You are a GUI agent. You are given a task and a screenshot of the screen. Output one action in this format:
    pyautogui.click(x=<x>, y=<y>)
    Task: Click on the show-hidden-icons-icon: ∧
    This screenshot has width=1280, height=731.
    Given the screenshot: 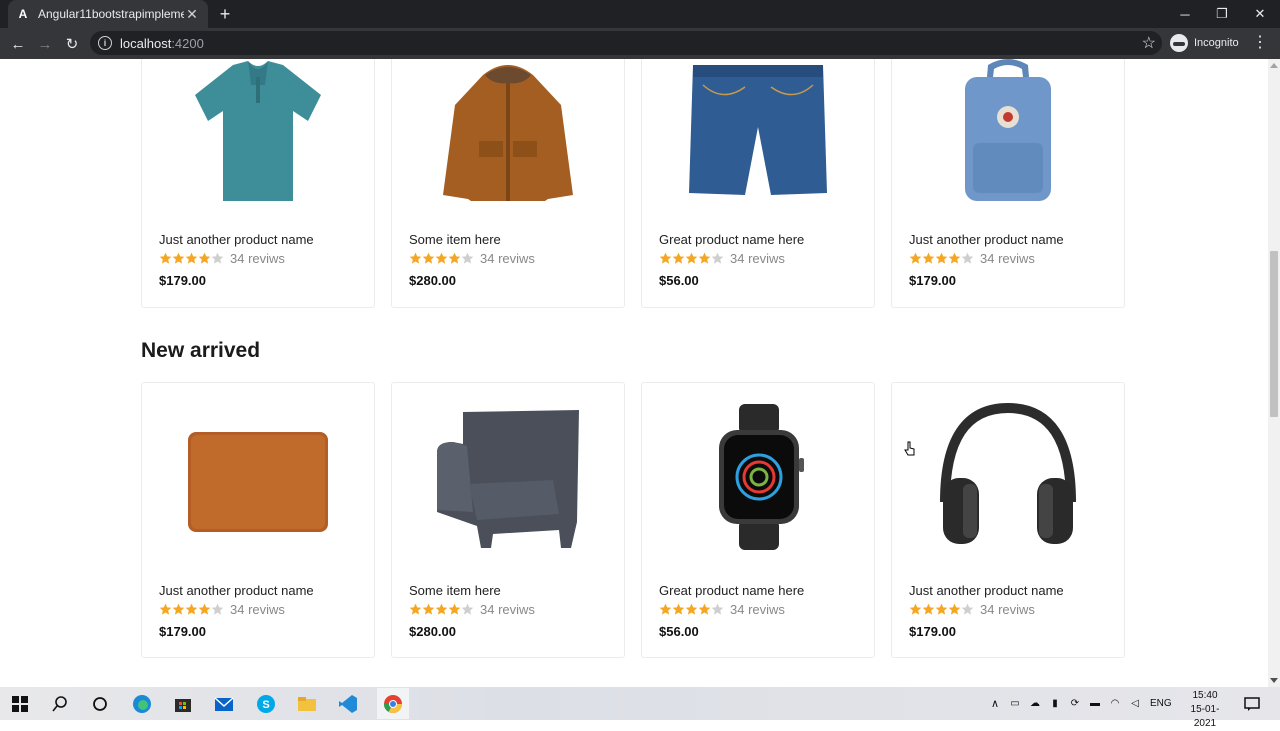 What is the action you would take?
    pyautogui.click(x=995, y=703)
    